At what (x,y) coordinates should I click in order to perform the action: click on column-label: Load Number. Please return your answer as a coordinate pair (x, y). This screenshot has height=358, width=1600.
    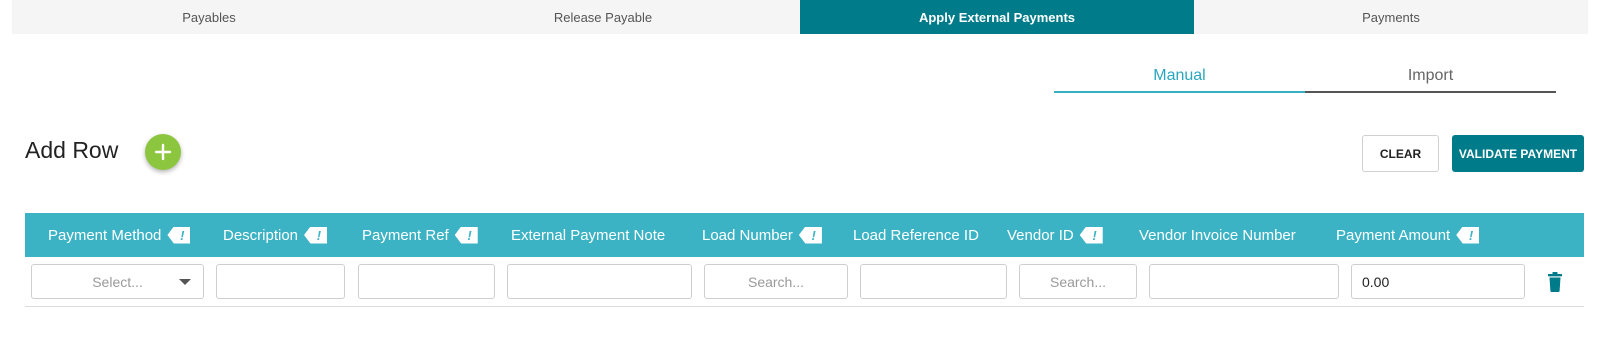
    Looking at the image, I should click on (747, 235).